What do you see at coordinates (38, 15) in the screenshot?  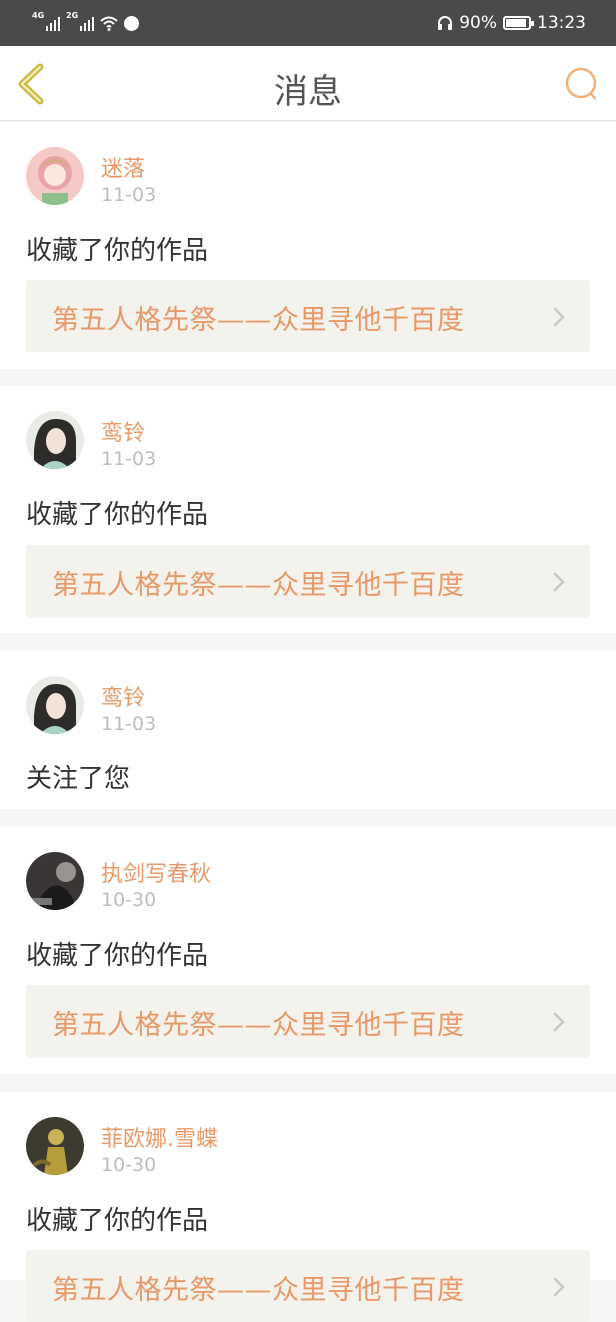 I see `network-type-1: 4G` at bounding box center [38, 15].